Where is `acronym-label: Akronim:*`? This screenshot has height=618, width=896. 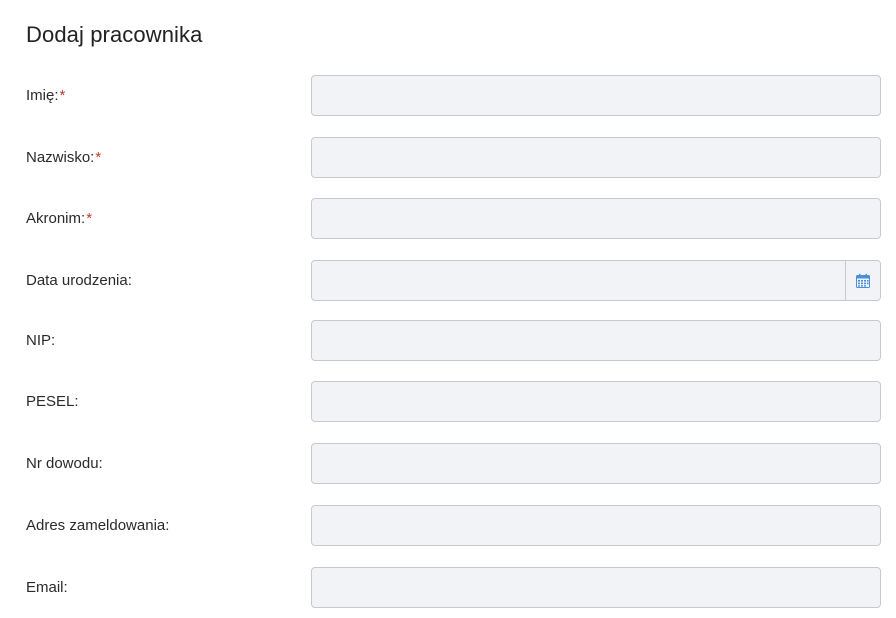 acronym-label: Akronim:* is located at coordinates (59, 218).